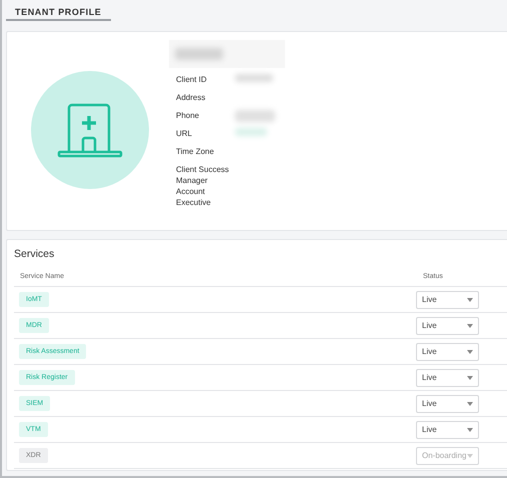 The height and width of the screenshot is (478, 507). What do you see at coordinates (187, 115) in the screenshot?
I see `field-label: Phone` at bounding box center [187, 115].